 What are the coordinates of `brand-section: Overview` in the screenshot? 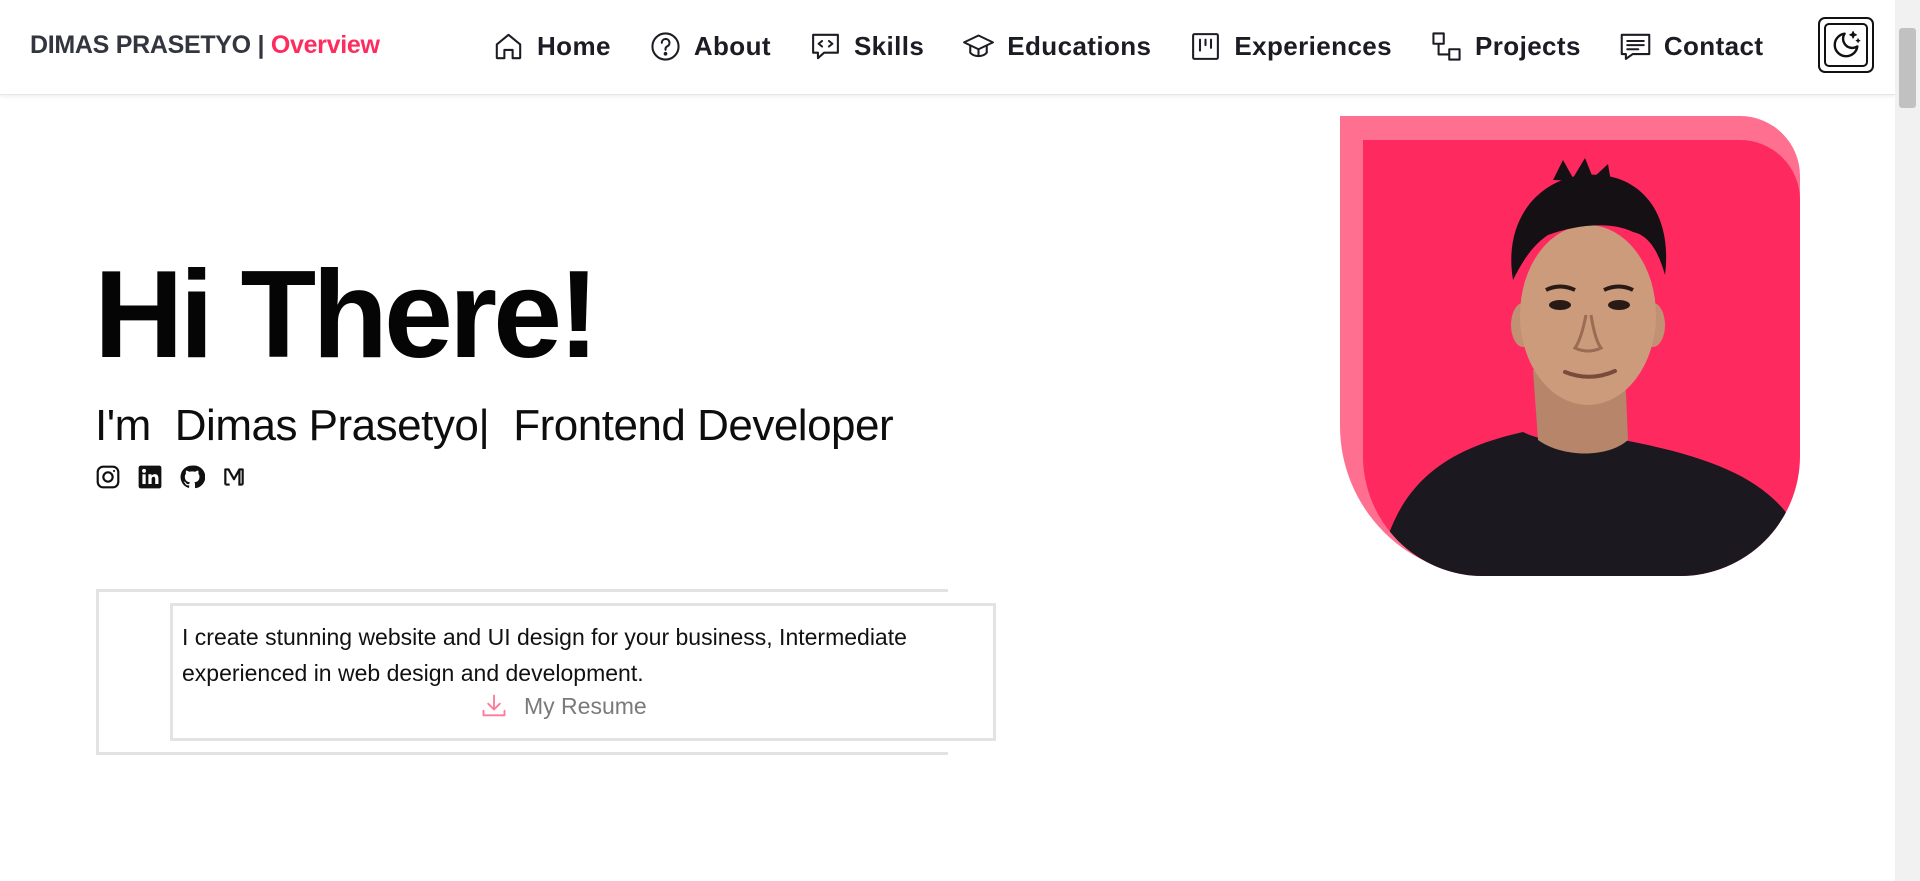 It's located at (325, 45).